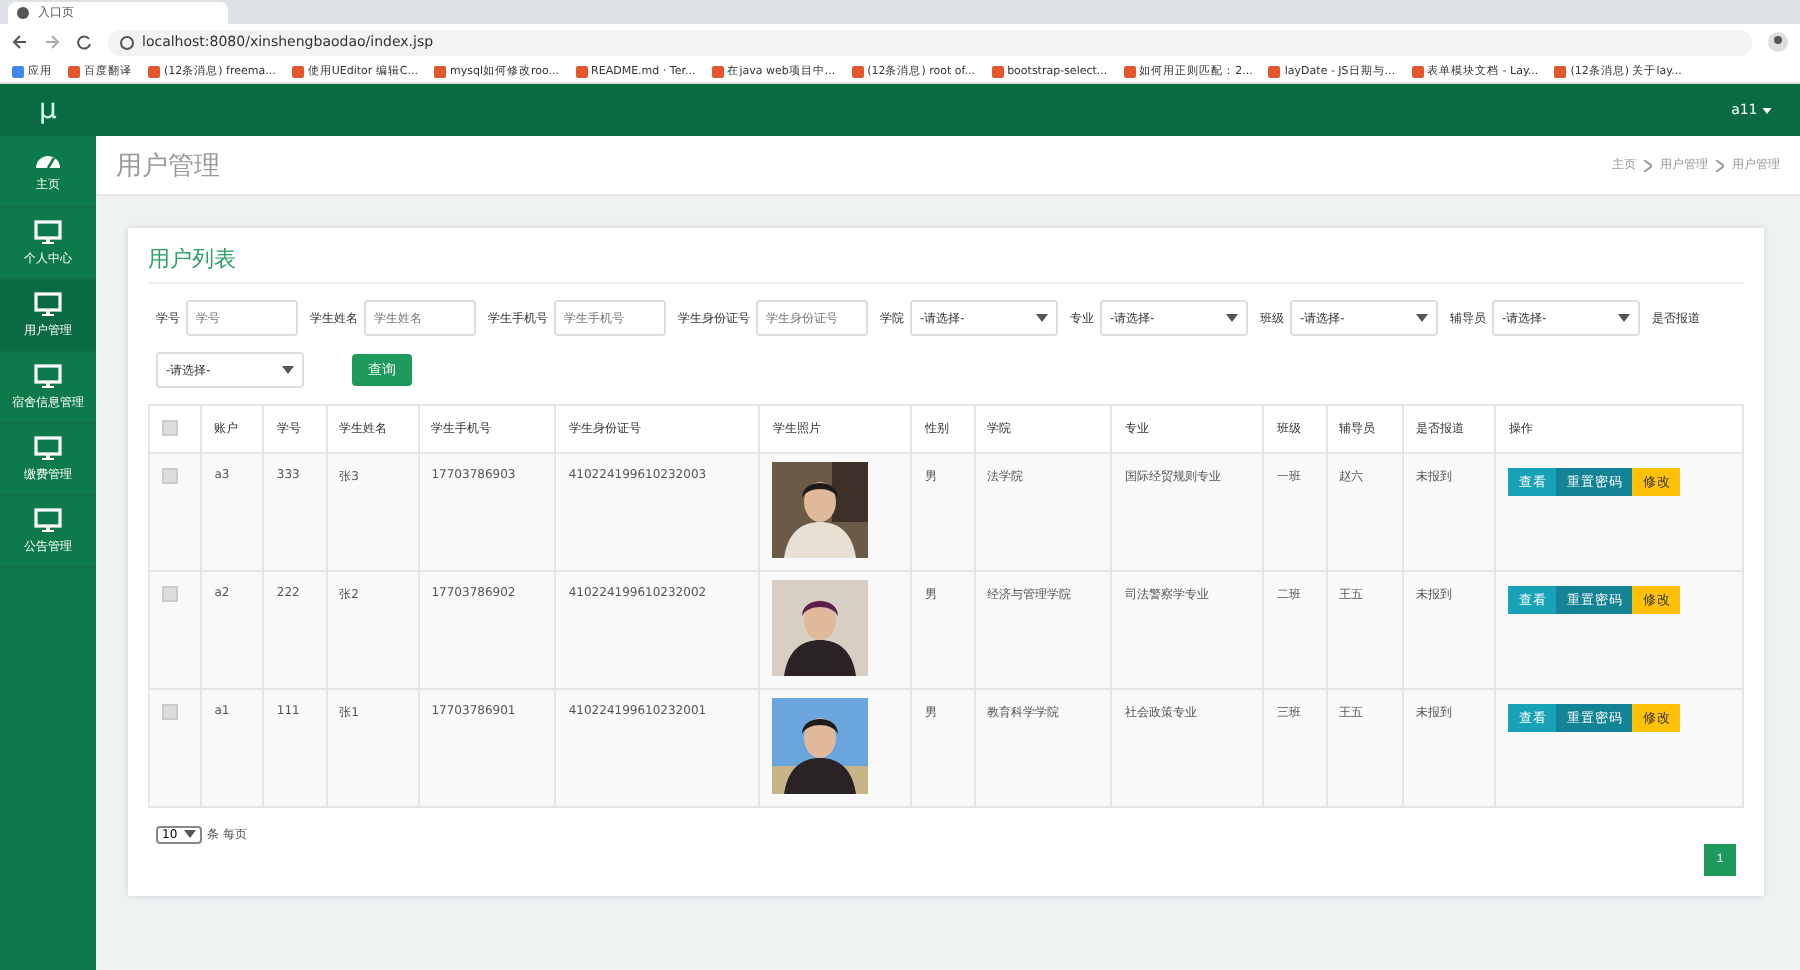 This screenshot has height=970, width=1800. Describe the element at coordinates (946, 264) in the screenshot. I see `card-title: 用户列表` at that location.